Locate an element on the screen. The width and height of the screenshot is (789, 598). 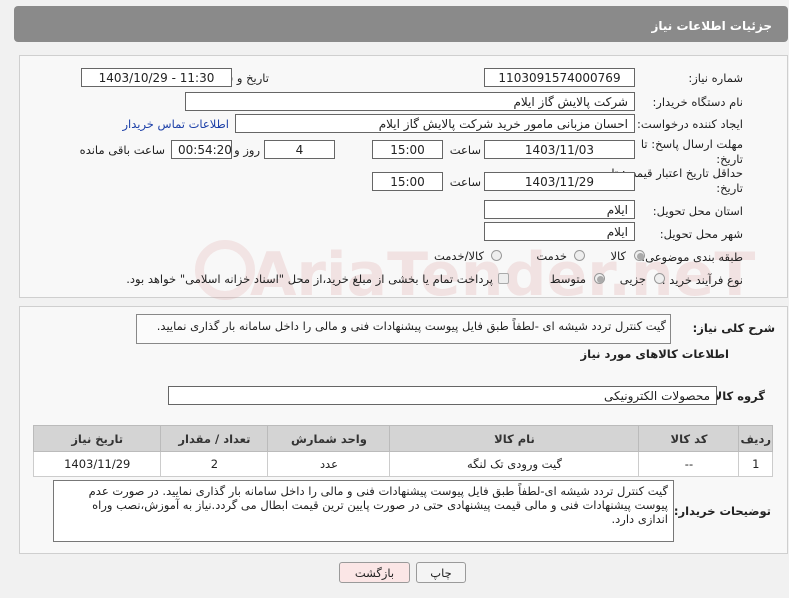
goods-group-label: گروه کالا: is located at coordinates (737, 396).